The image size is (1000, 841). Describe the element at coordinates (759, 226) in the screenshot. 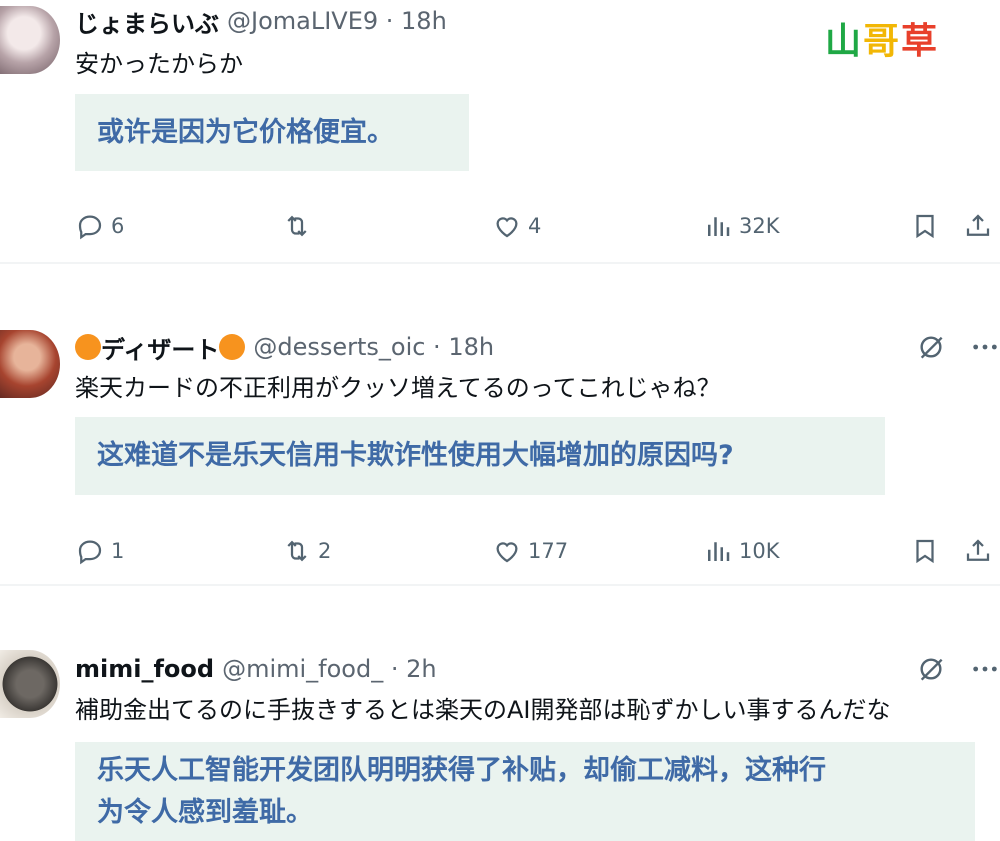

I see `views-count: 32K` at that location.